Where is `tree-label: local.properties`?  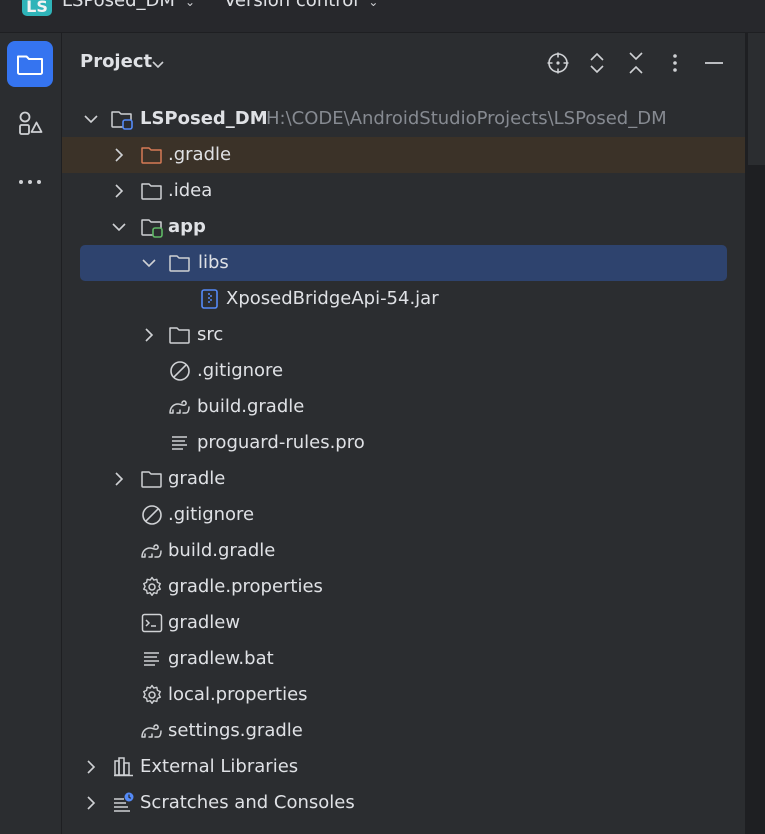
tree-label: local.properties is located at coordinates (238, 694).